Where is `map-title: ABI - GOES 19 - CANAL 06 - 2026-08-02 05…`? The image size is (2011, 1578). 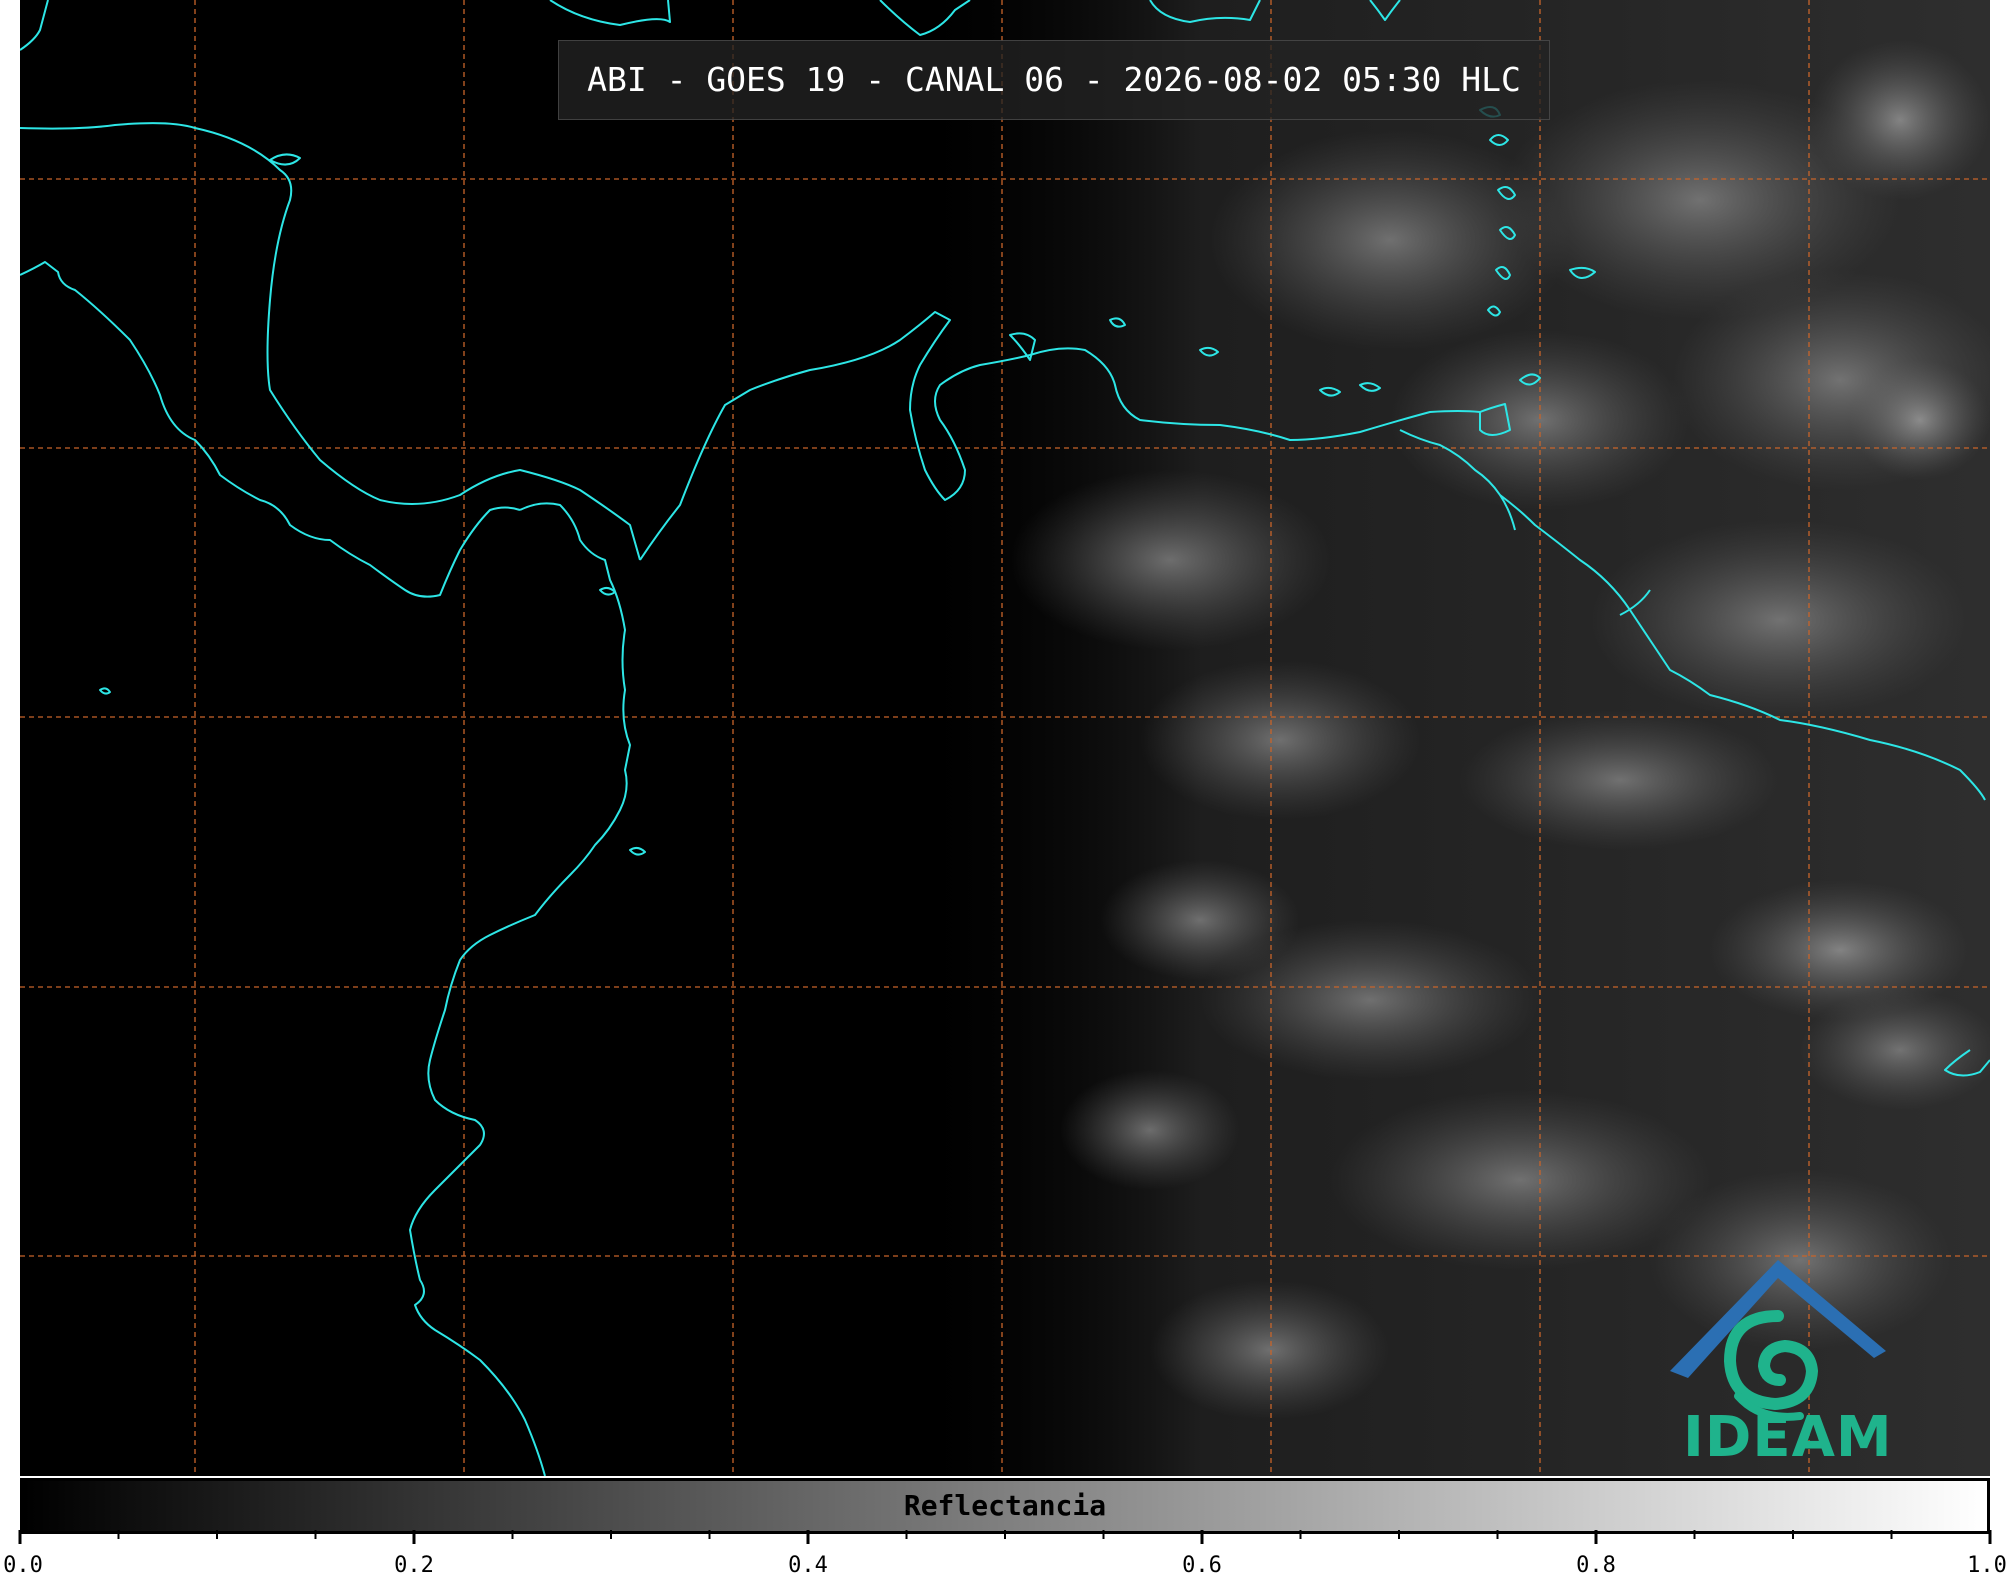 map-title: ABI - GOES 19 - CANAL 06 - 2026-08-02 05… is located at coordinates (1054, 79).